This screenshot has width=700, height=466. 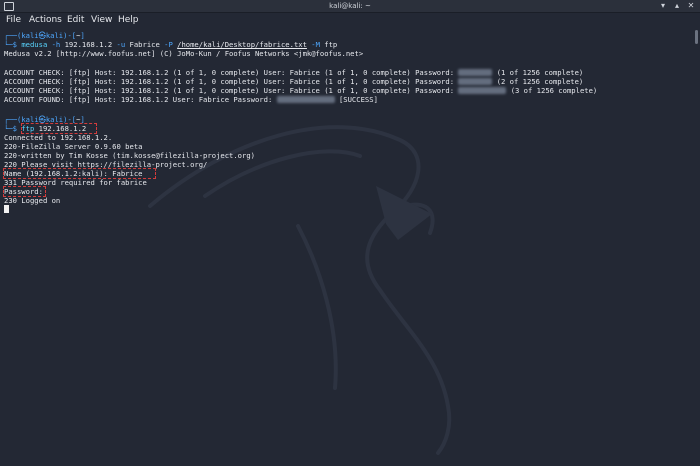 What do you see at coordinates (101, 20) in the screenshot?
I see `menu-view: View` at bounding box center [101, 20].